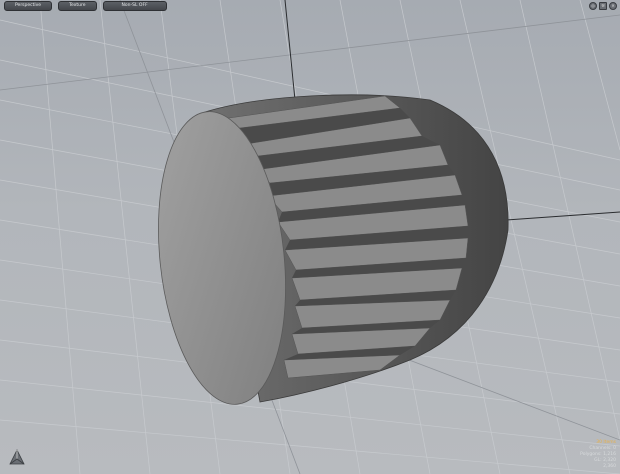 Image resolution: width=620 pixels, height=474 pixels. I want to click on pan-icon: ⚒, so click(603, 6).